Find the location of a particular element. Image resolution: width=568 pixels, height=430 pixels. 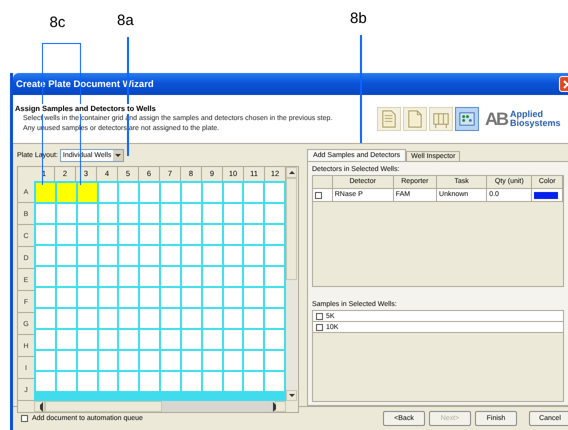

scrollbar-thumb is located at coordinates (103, 406).